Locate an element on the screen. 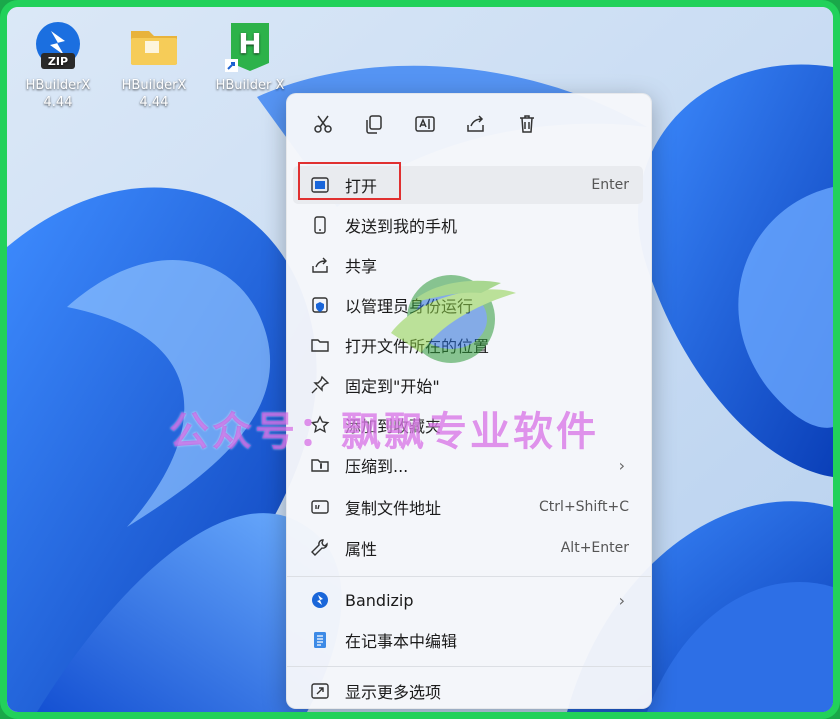 The height and width of the screenshot is (719, 840). pin-icon is located at coordinates (320, 385).